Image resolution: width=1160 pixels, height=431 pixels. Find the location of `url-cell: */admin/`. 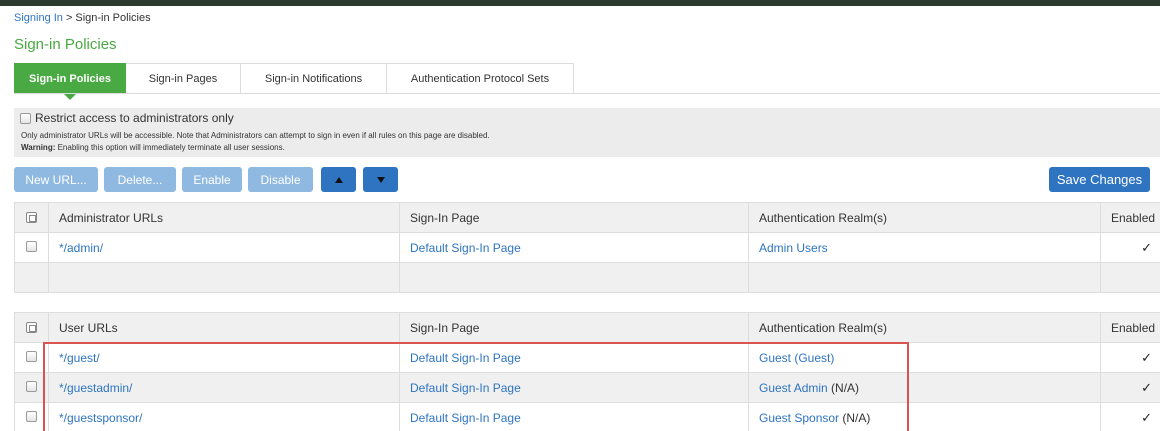

url-cell: */admin/ is located at coordinates (224, 247).